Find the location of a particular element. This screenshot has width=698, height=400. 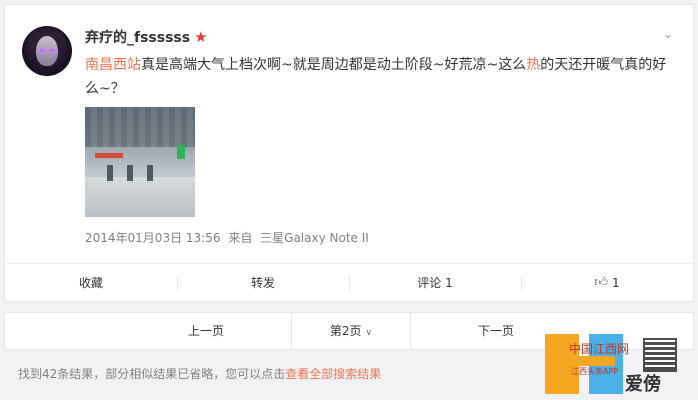

notice-text: 找到42条结果，部分相似结果已省略，您可以点击 is located at coordinates (152, 374).